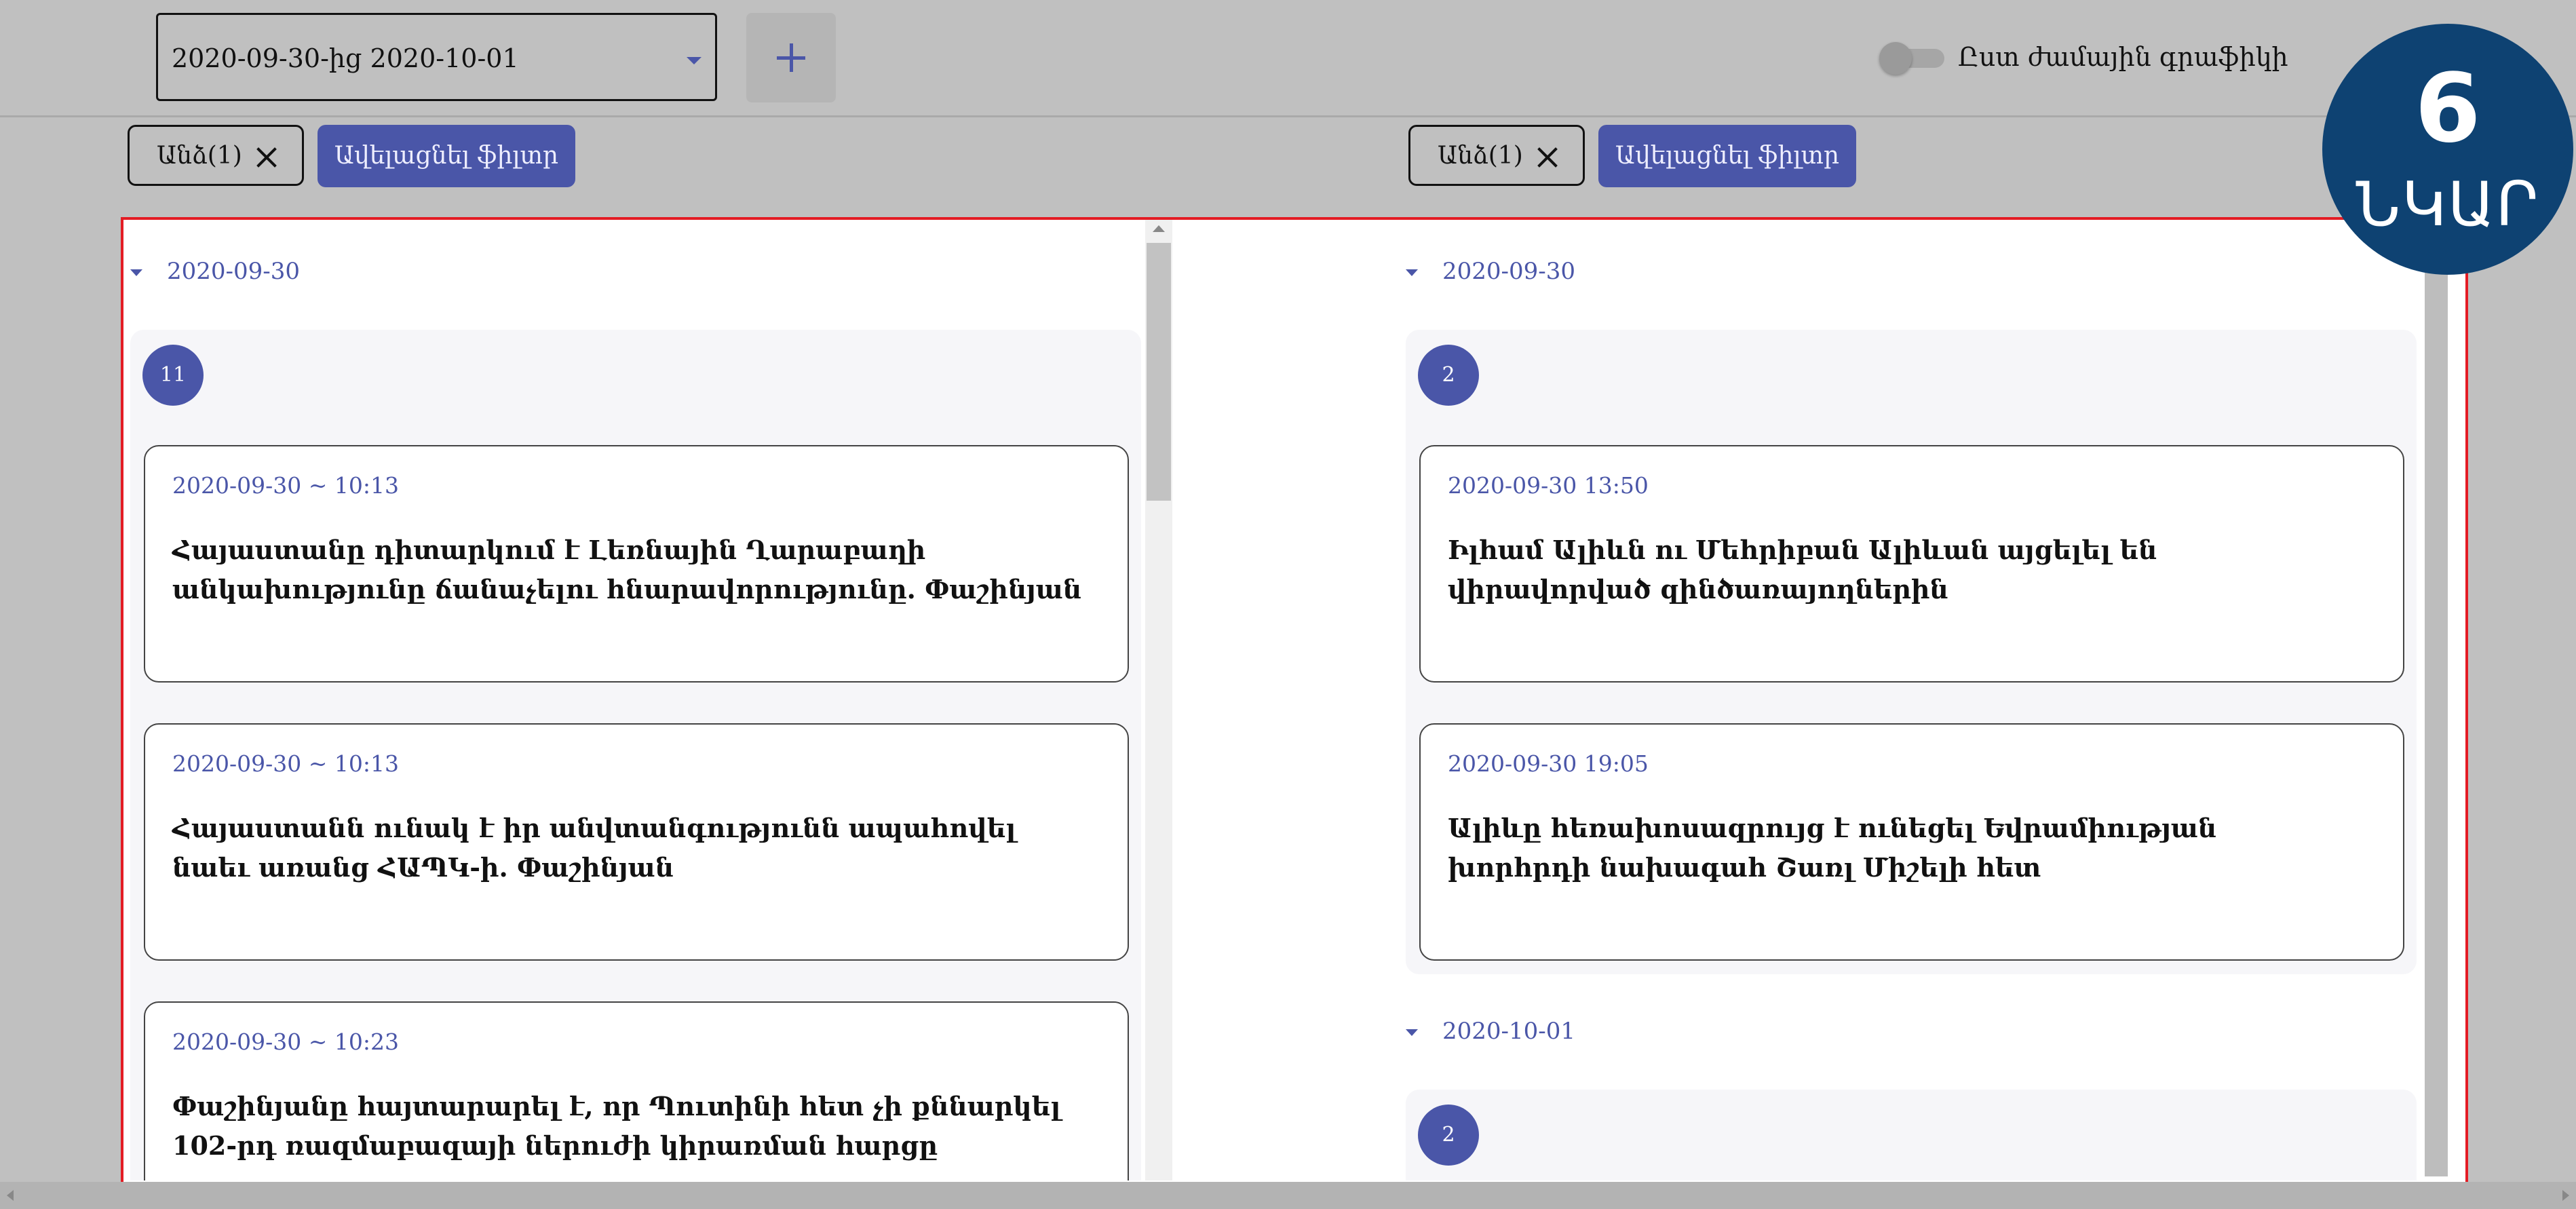 The image size is (2576, 1209). I want to click on scroll-thumb, so click(1159, 372).